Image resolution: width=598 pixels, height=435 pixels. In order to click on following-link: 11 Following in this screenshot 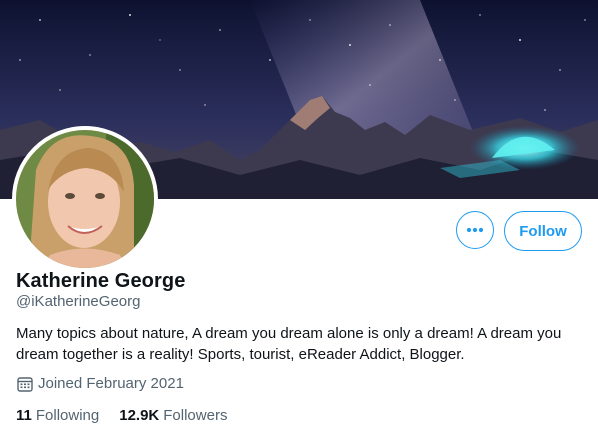, I will do `click(57, 415)`.